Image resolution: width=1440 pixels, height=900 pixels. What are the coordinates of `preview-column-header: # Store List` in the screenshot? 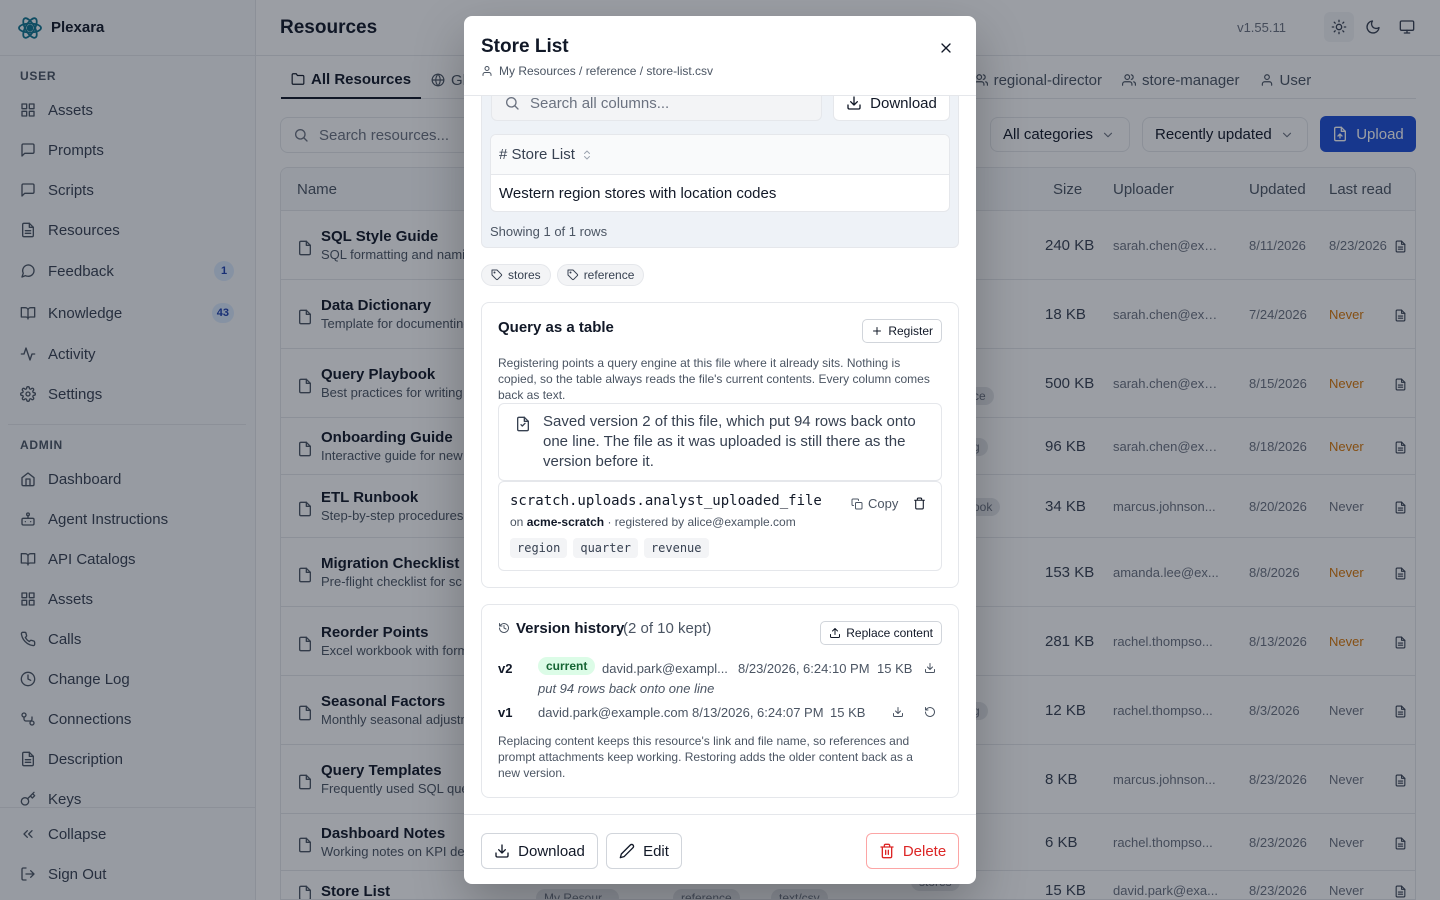 It's located at (720, 155).